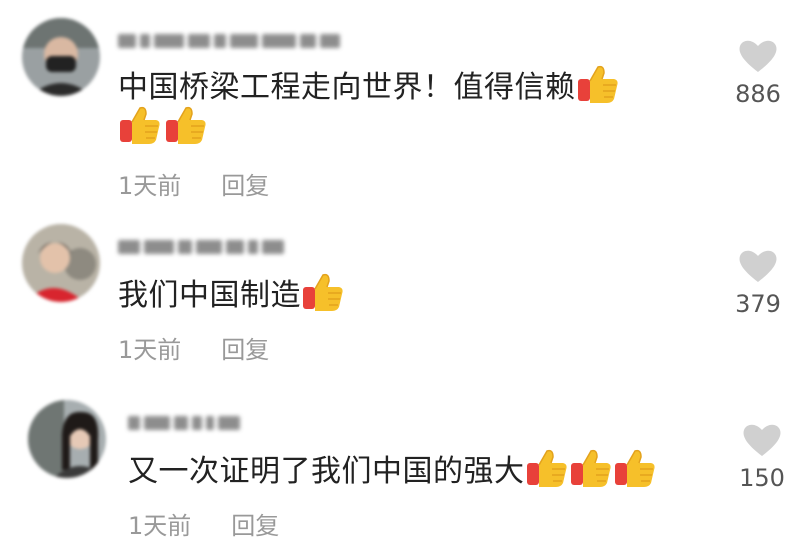 This screenshot has height=542, width=800. I want to click on comment-text: 中国桥梁工程走向世界！值得信赖, so click(369, 84).